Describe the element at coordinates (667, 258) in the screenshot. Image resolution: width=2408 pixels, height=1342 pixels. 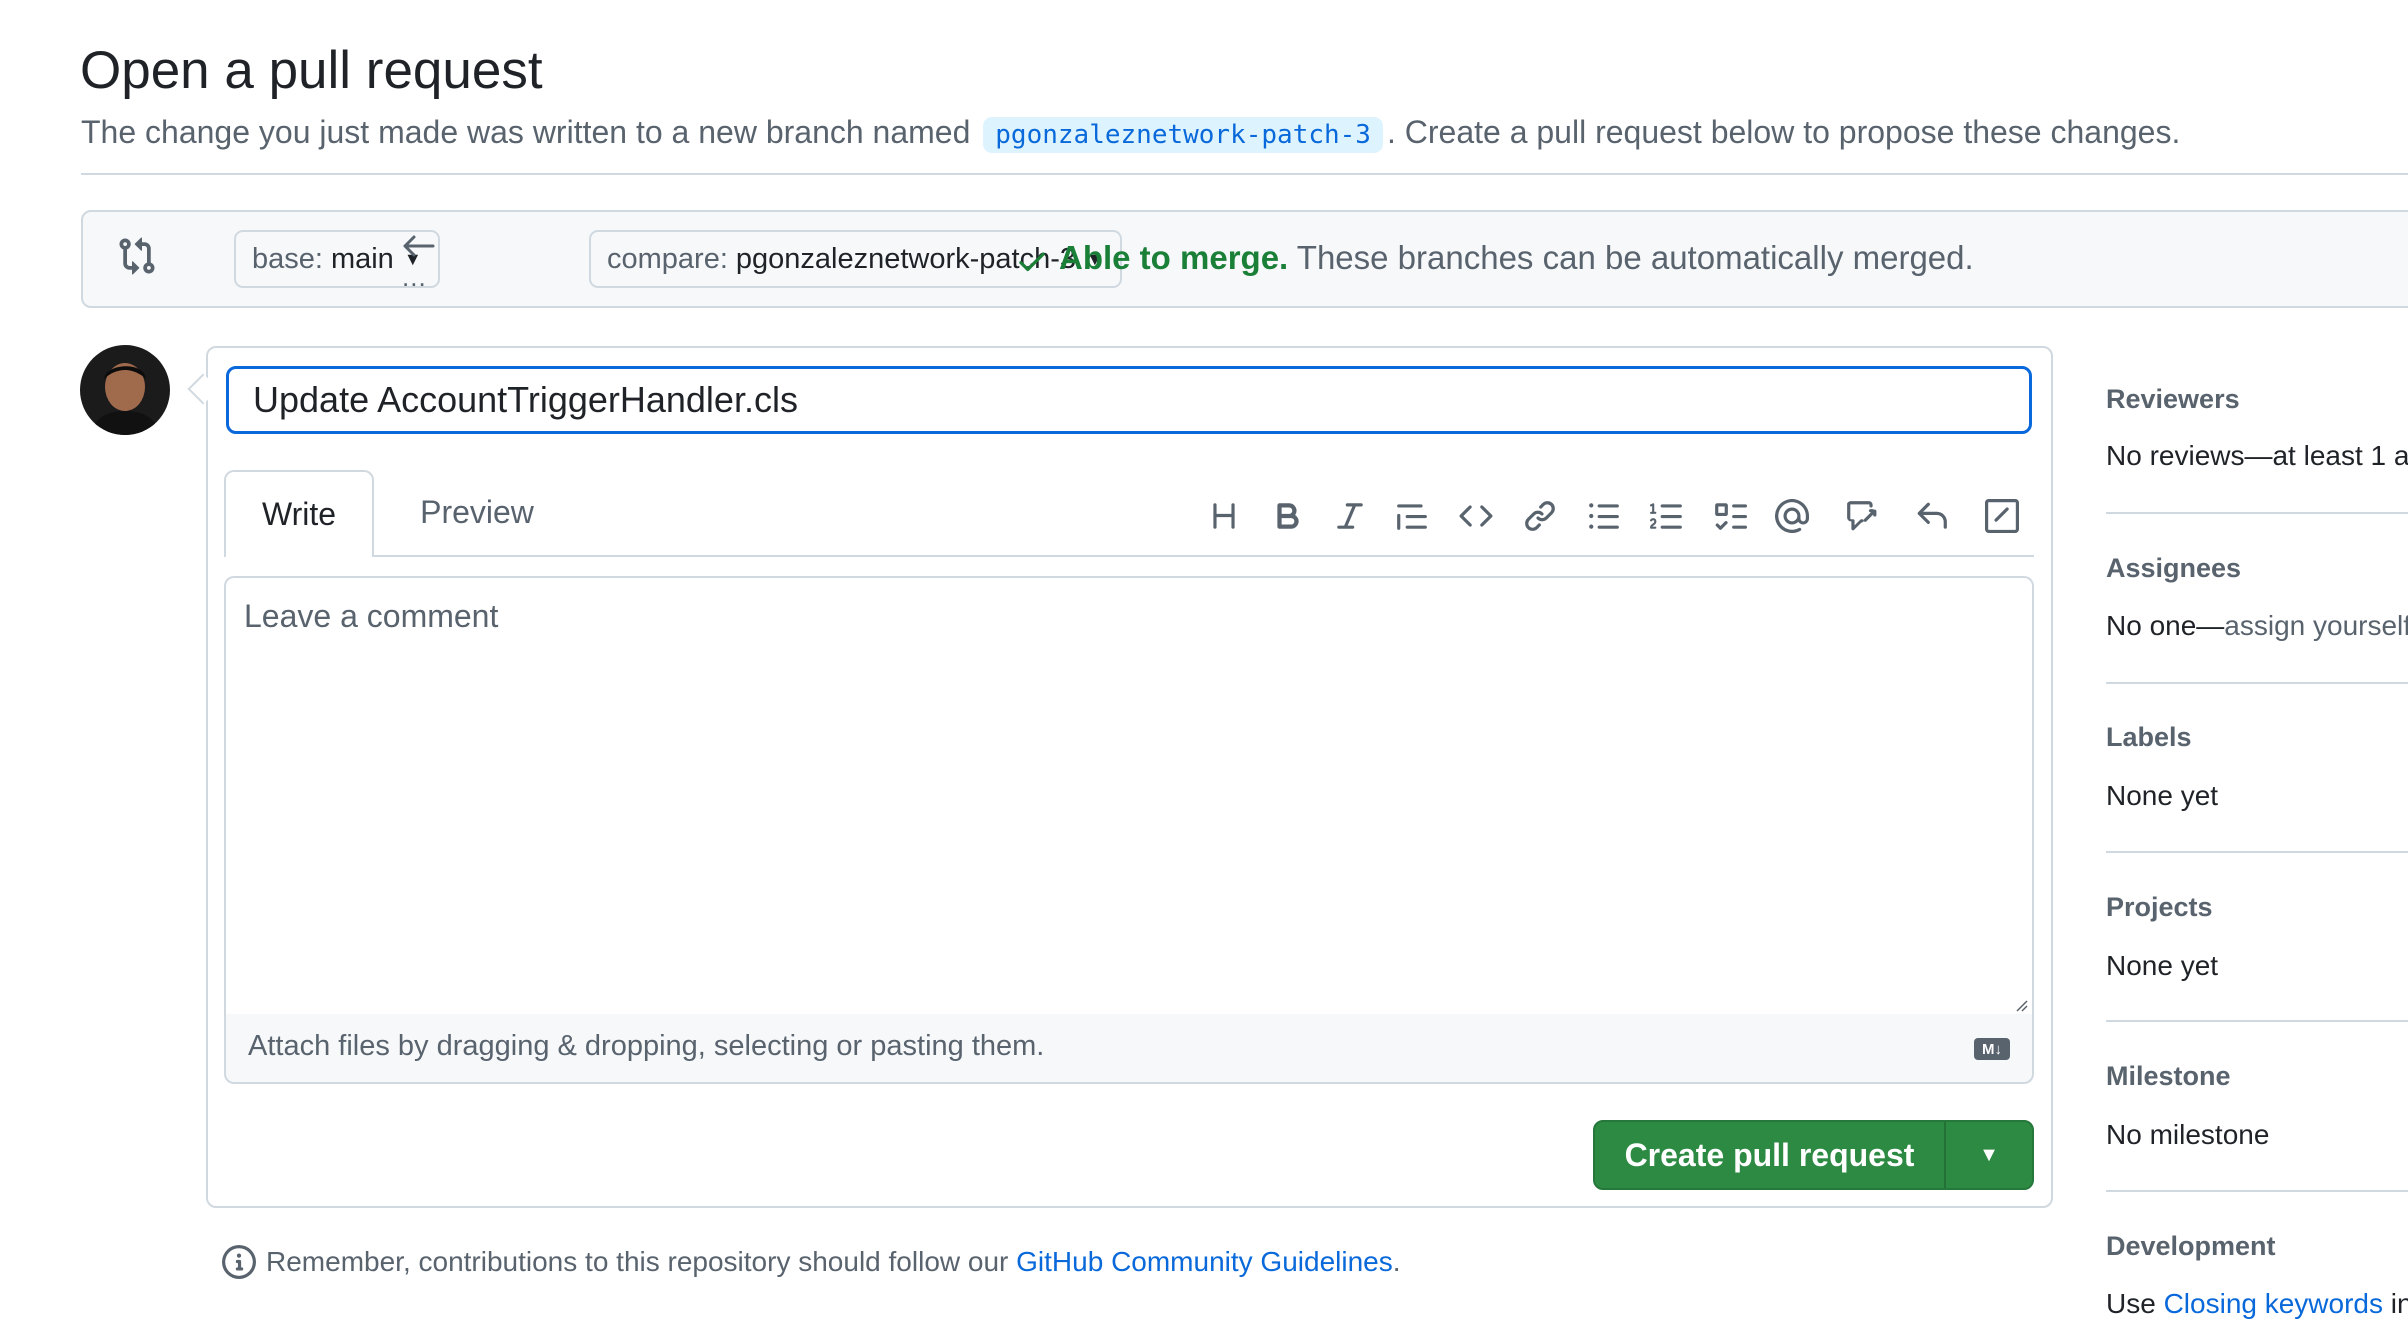
I see `compare-label: compare:` at that location.